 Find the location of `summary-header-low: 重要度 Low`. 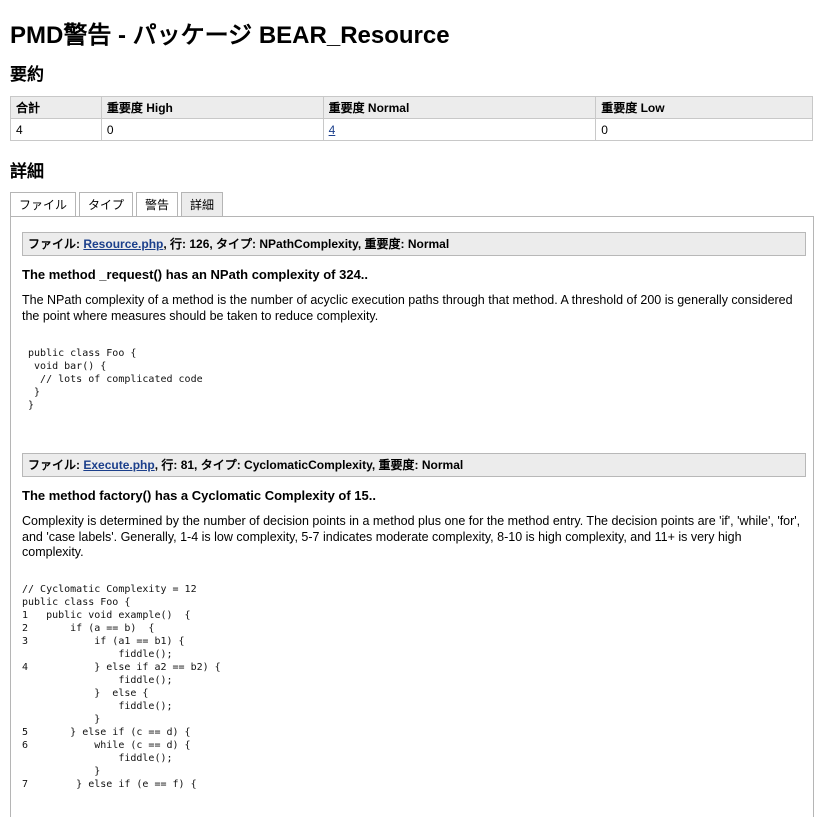

summary-header-low: 重要度 Low is located at coordinates (704, 107).